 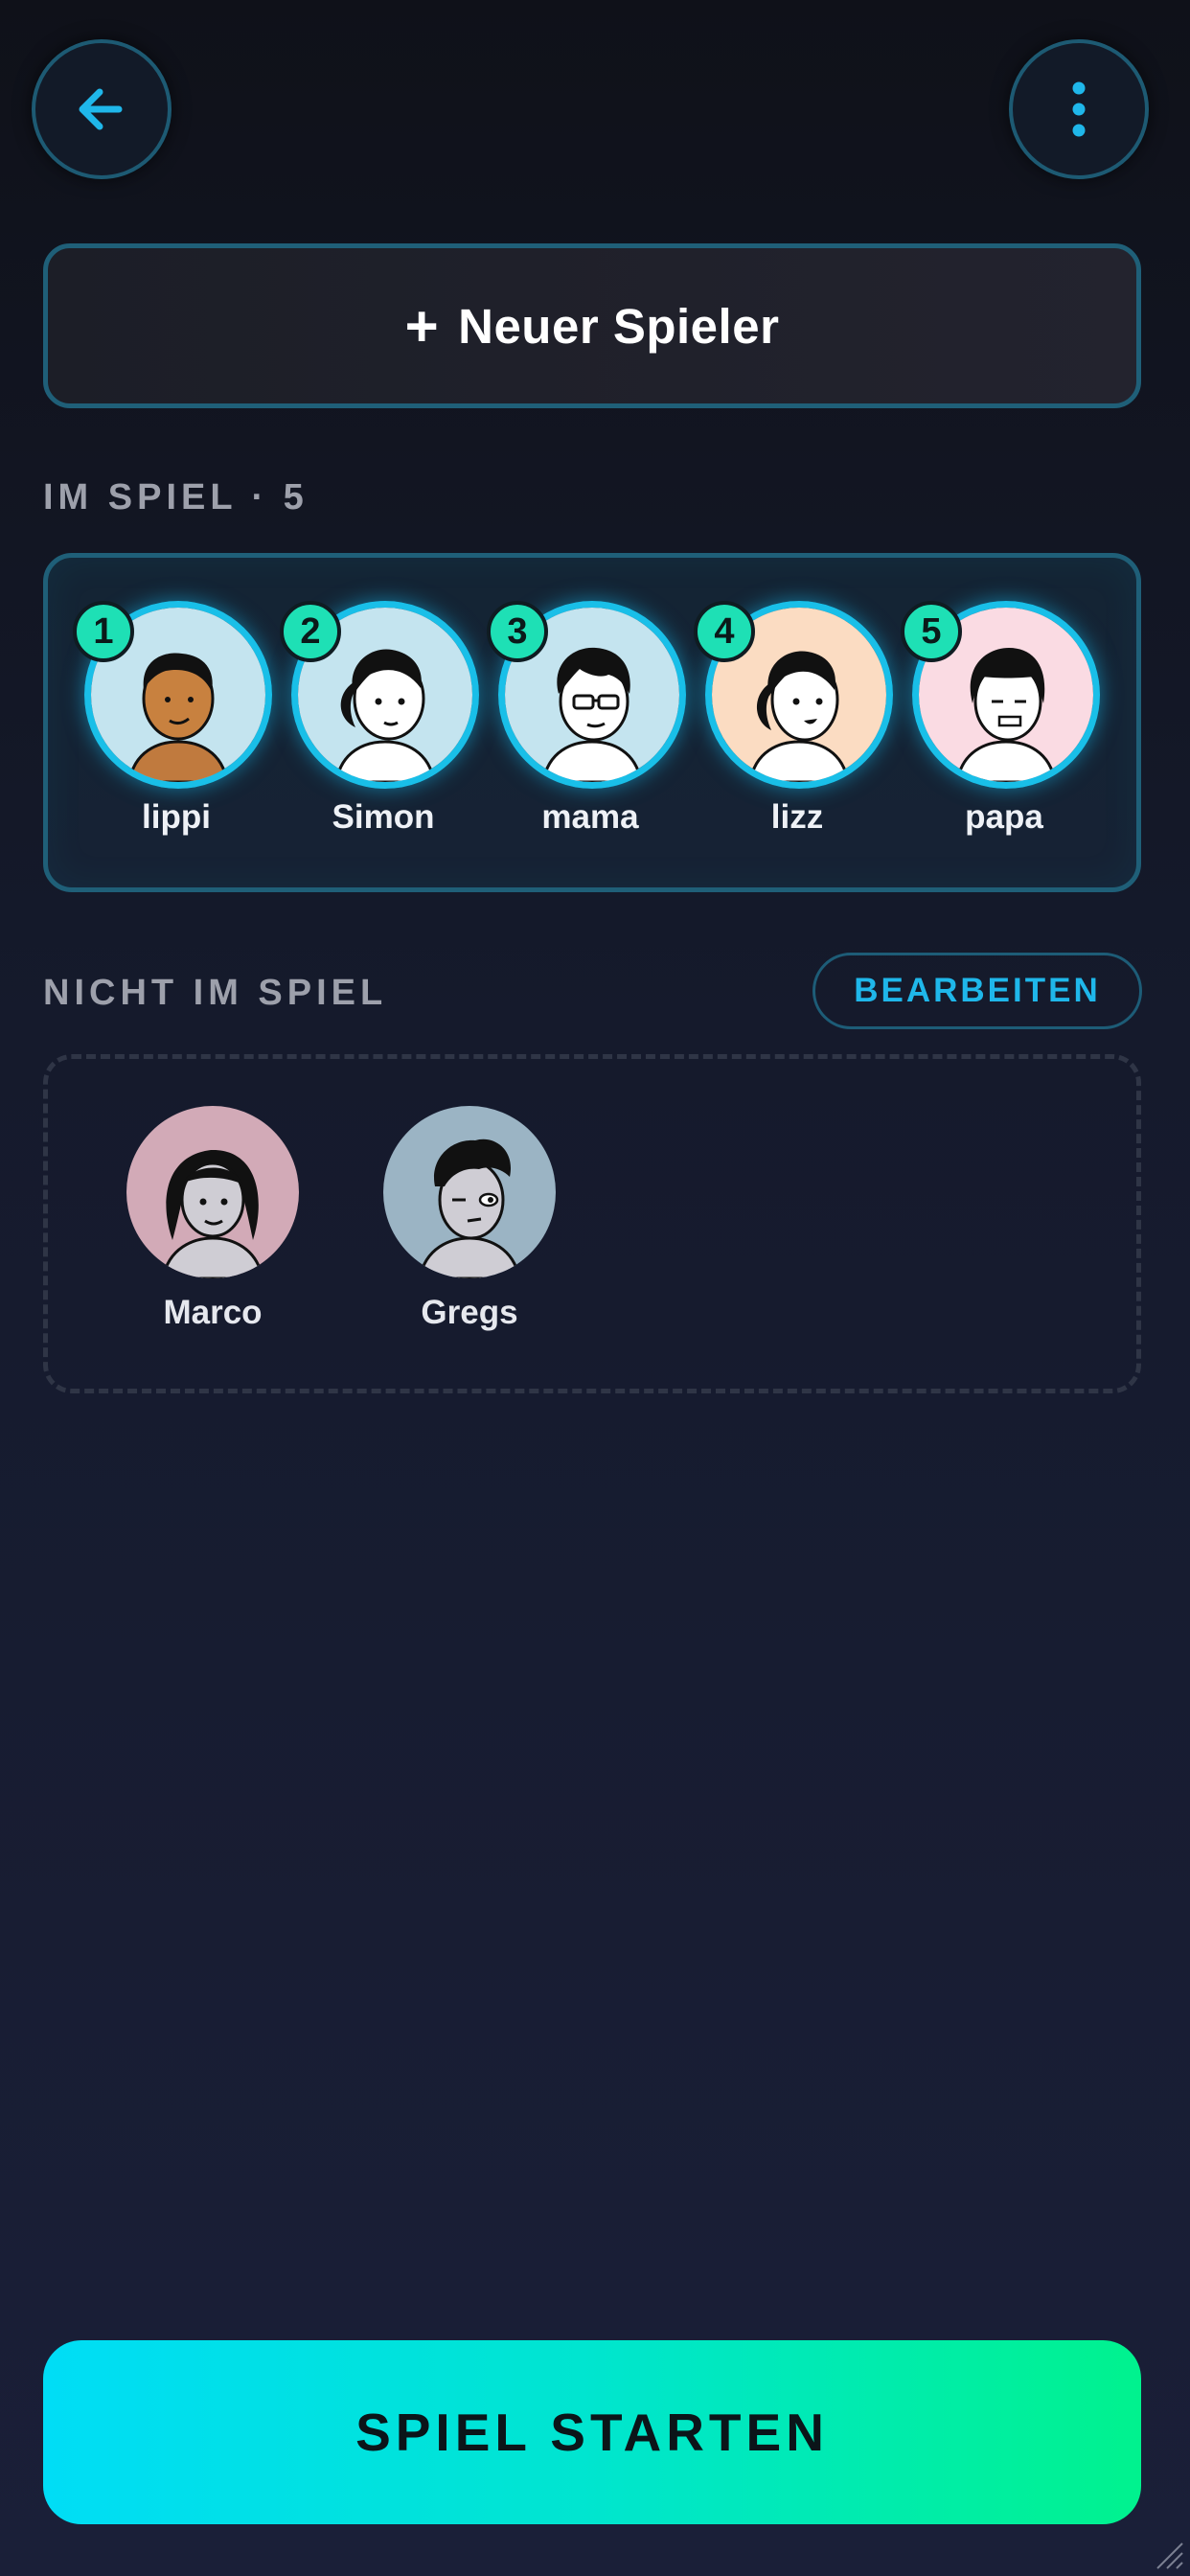 I want to click on bench-player: Marco, so click(x=213, y=1221).